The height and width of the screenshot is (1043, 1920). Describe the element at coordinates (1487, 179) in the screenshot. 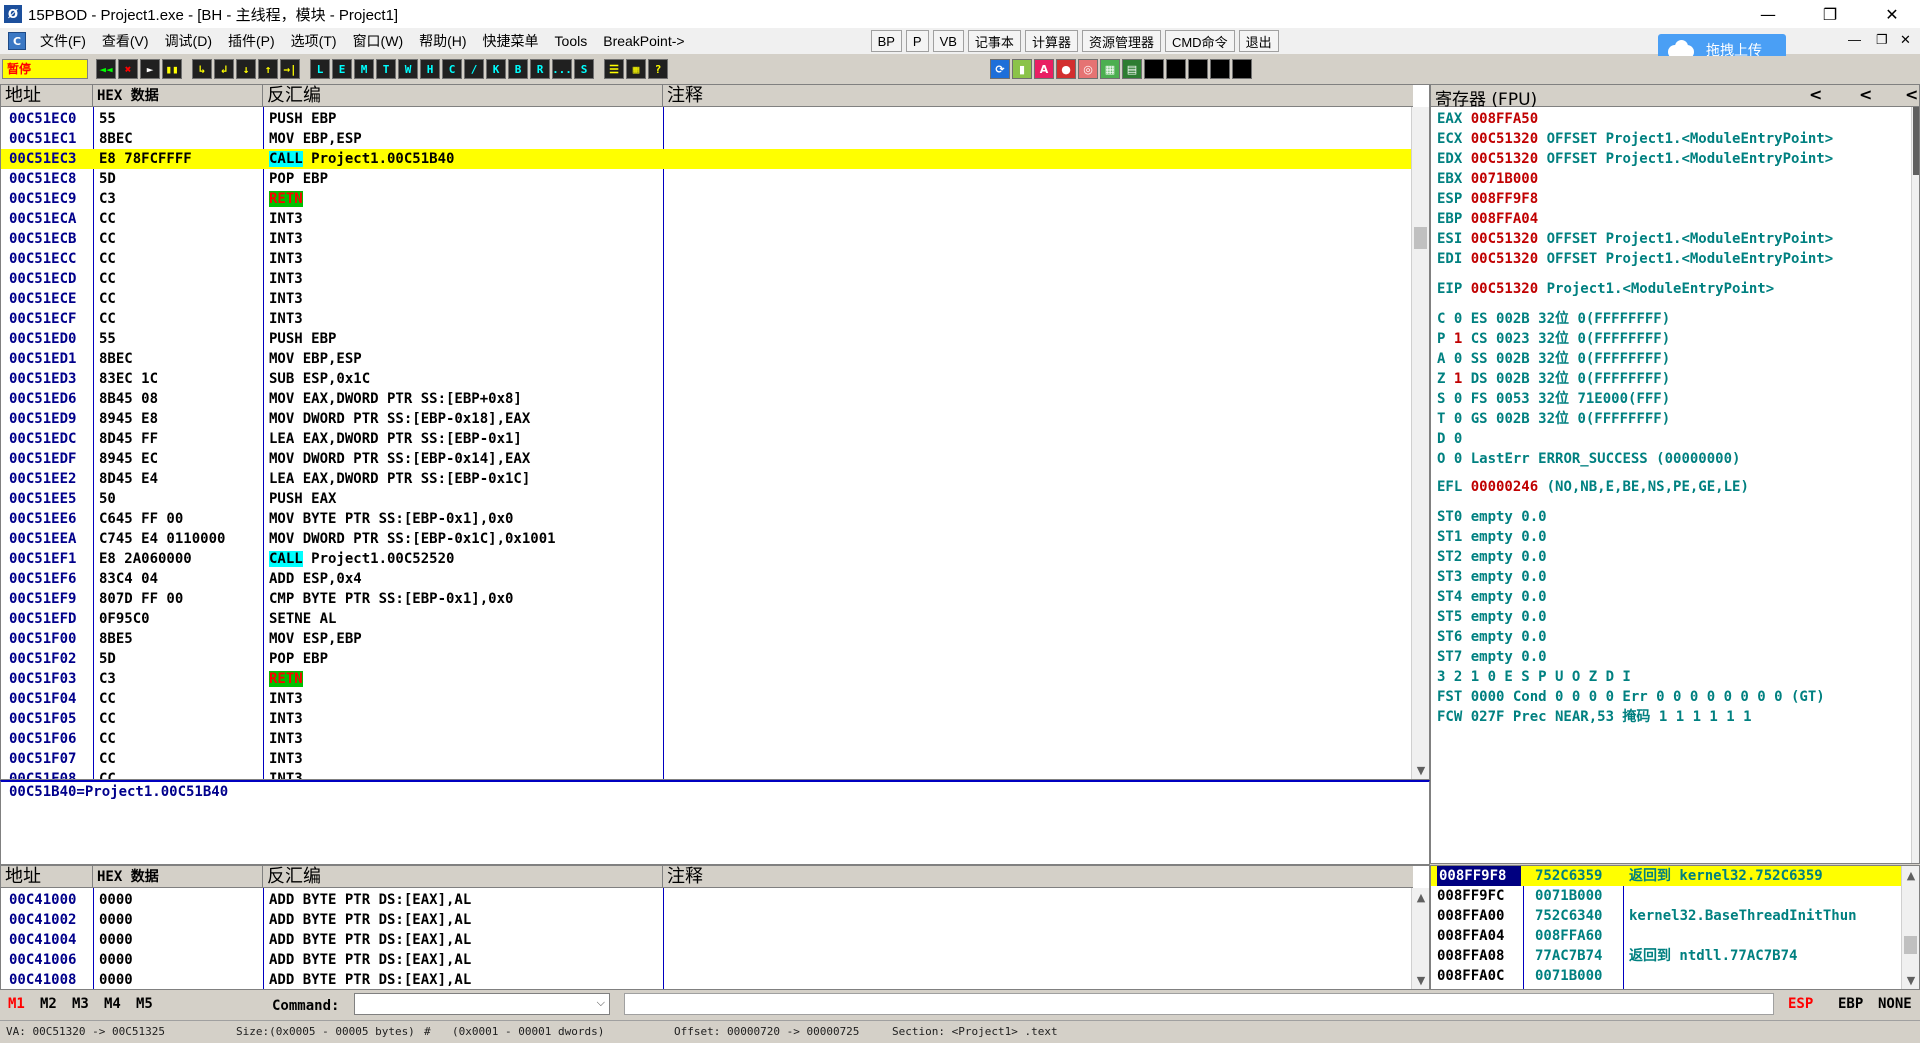

I see `register-line: EBX 0071B000` at that location.